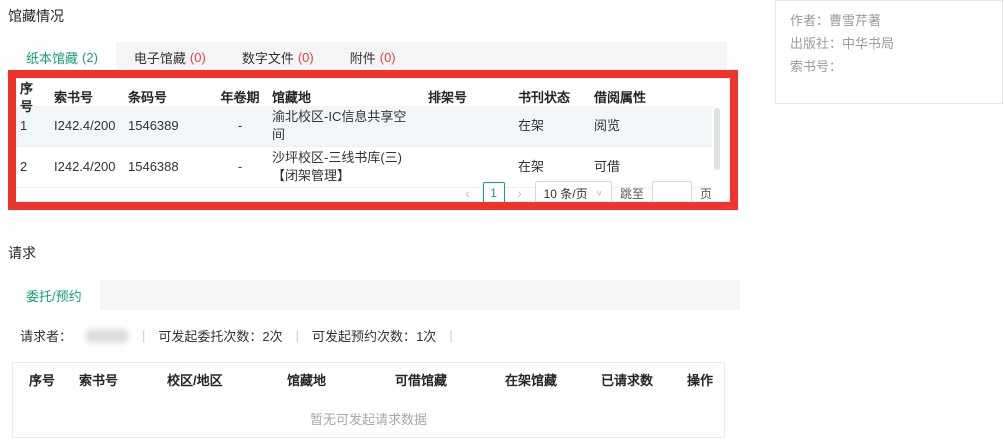  What do you see at coordinates (339, 125) in the screenshot?
I see `cell-location: 渝北校区-IC信息共享空间` at bounding box center [339, 125].